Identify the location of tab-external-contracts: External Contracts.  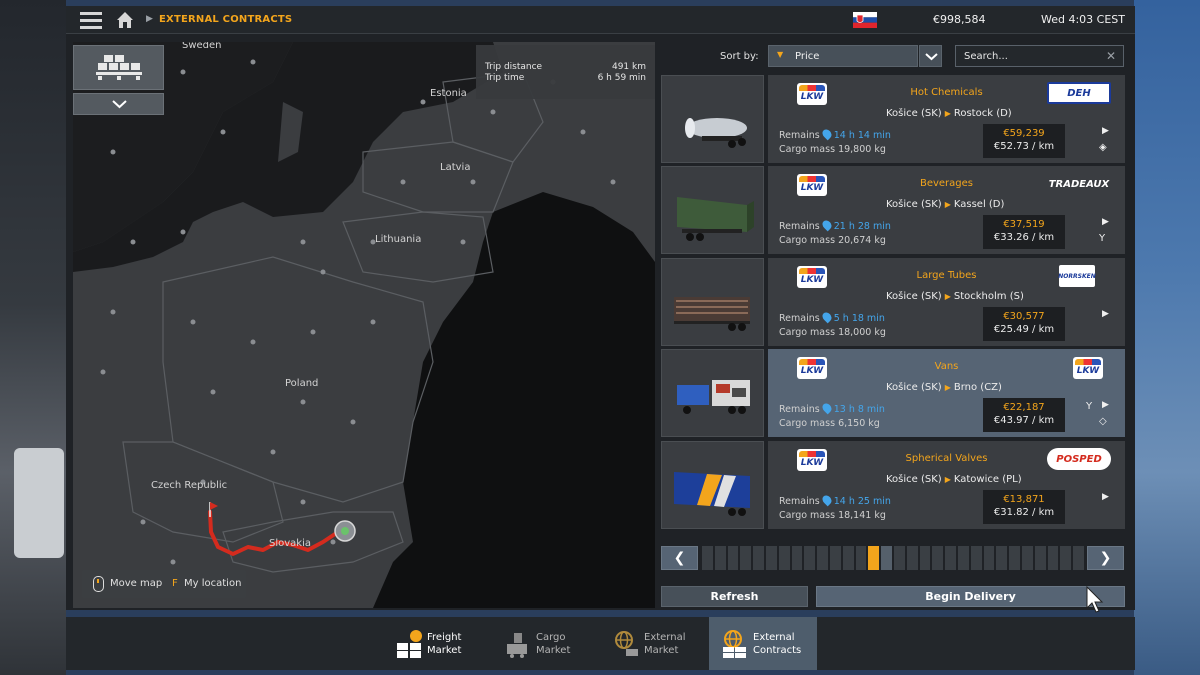
(763, 643).